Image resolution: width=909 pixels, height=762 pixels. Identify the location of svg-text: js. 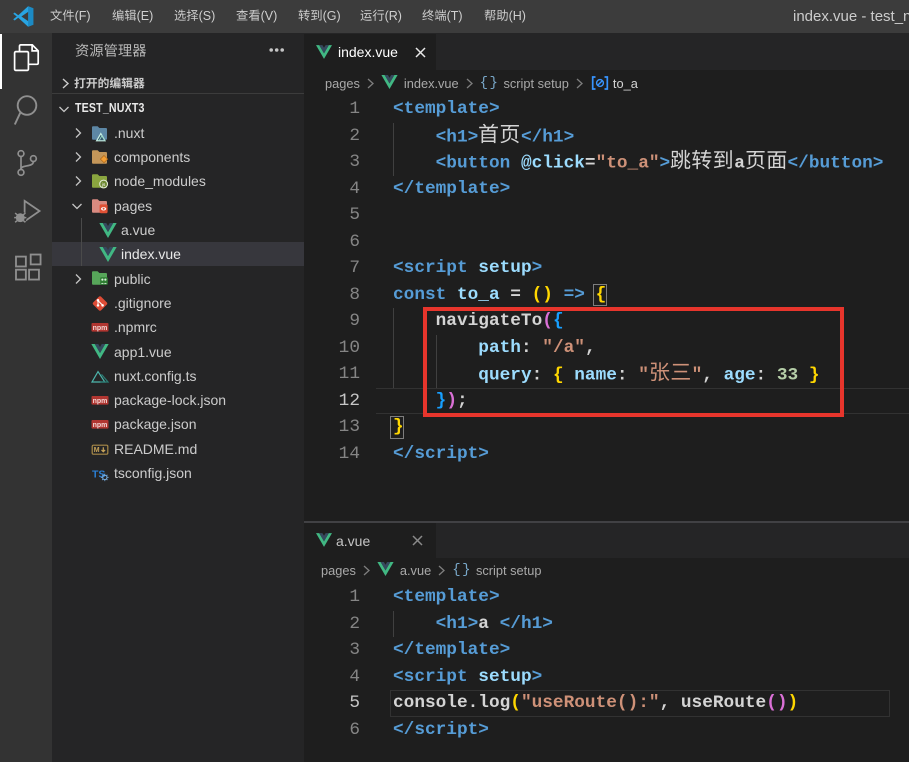
(103, 184).